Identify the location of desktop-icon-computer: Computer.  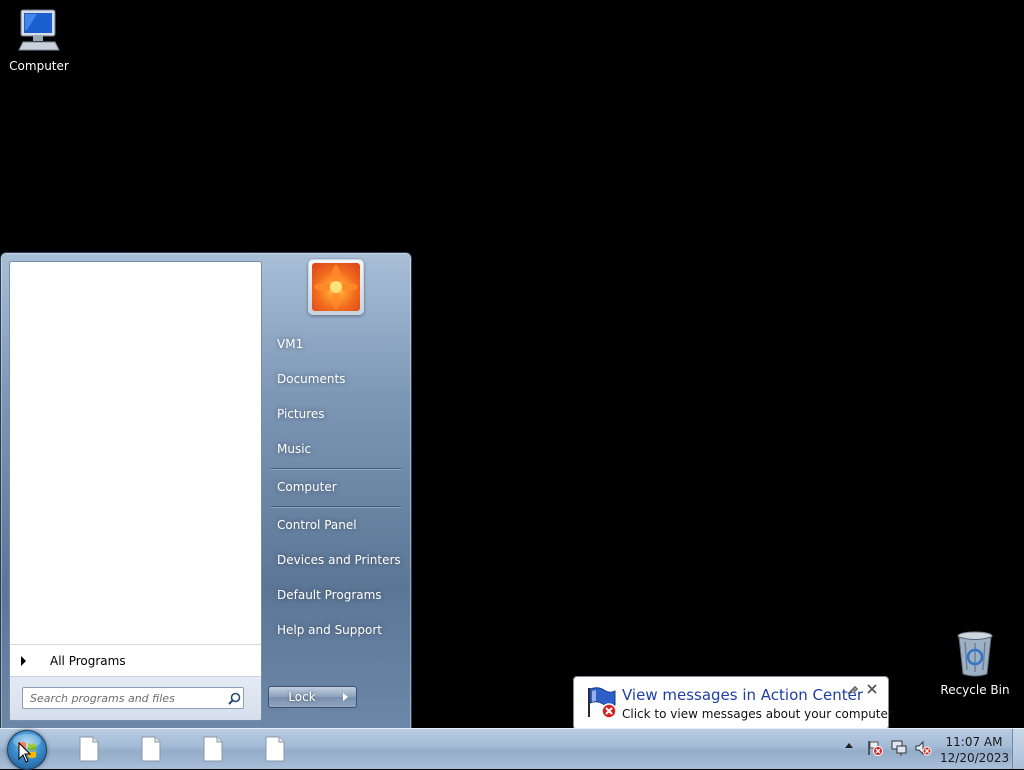
(39, 40).